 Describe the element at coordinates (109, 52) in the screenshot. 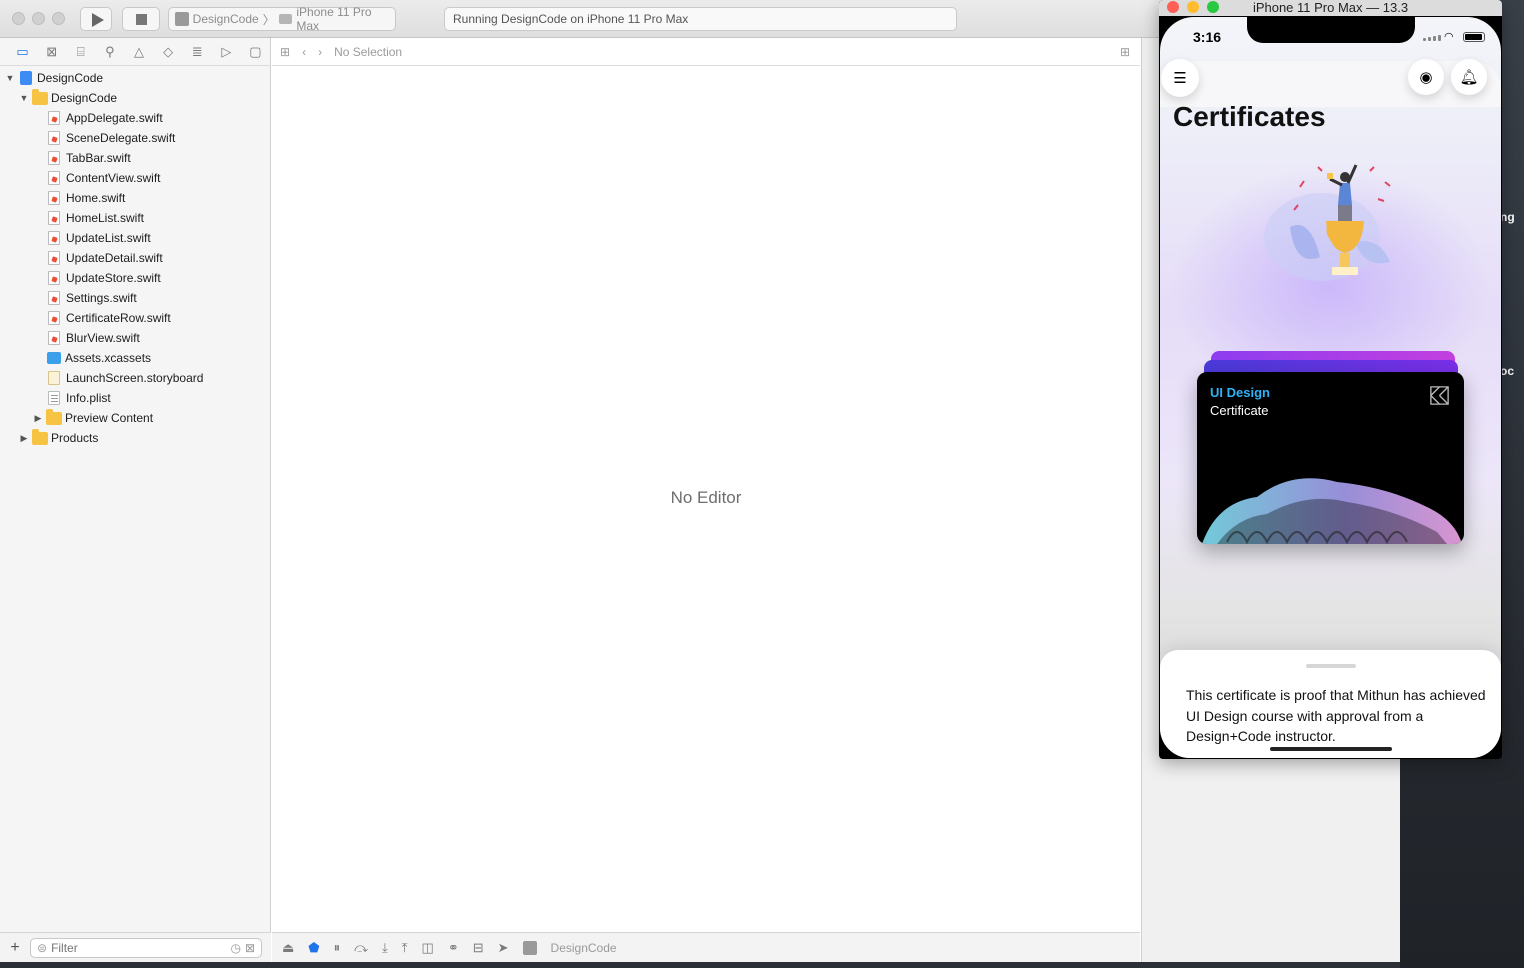

I see `search-icon: ⚲` at that location.